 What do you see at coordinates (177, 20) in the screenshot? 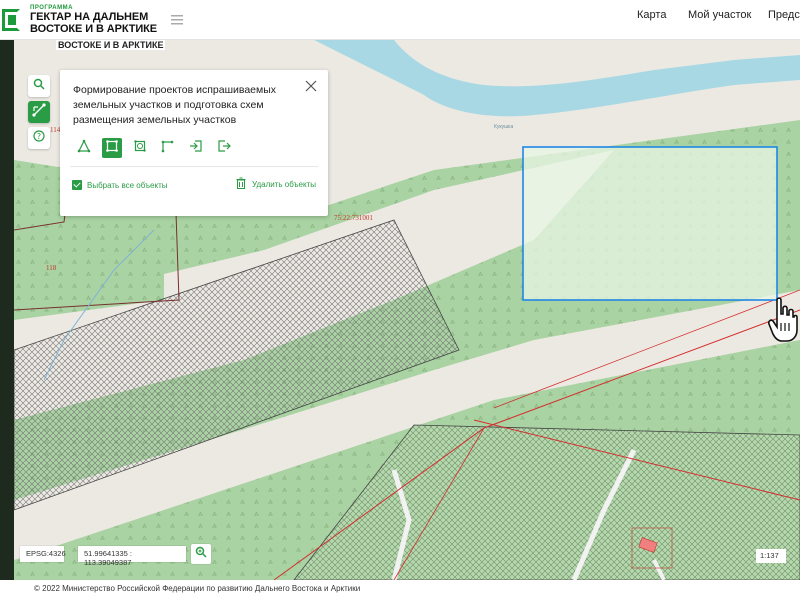
I see `menu-burger-icon` at bounding box center [177, 20].